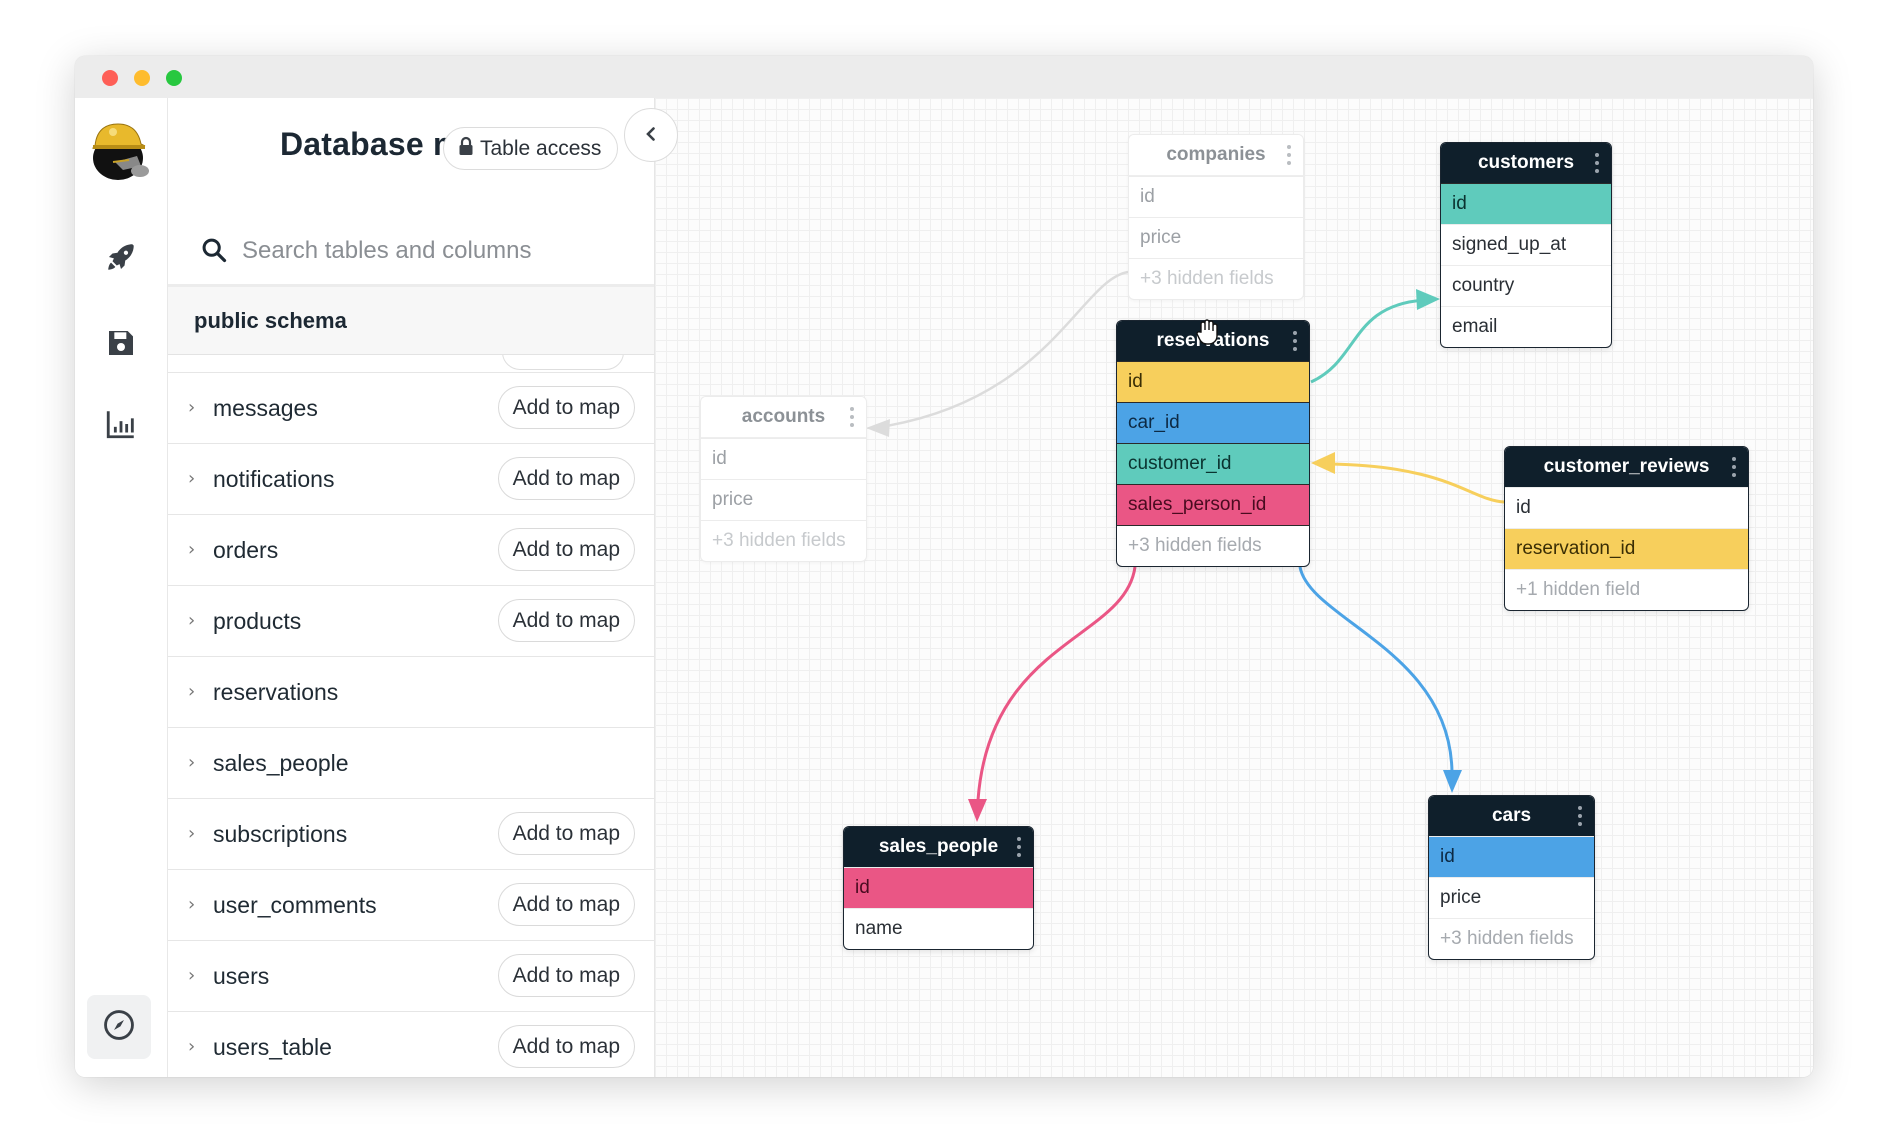  I want to click on table-title: sales_people, so click(938, 846).